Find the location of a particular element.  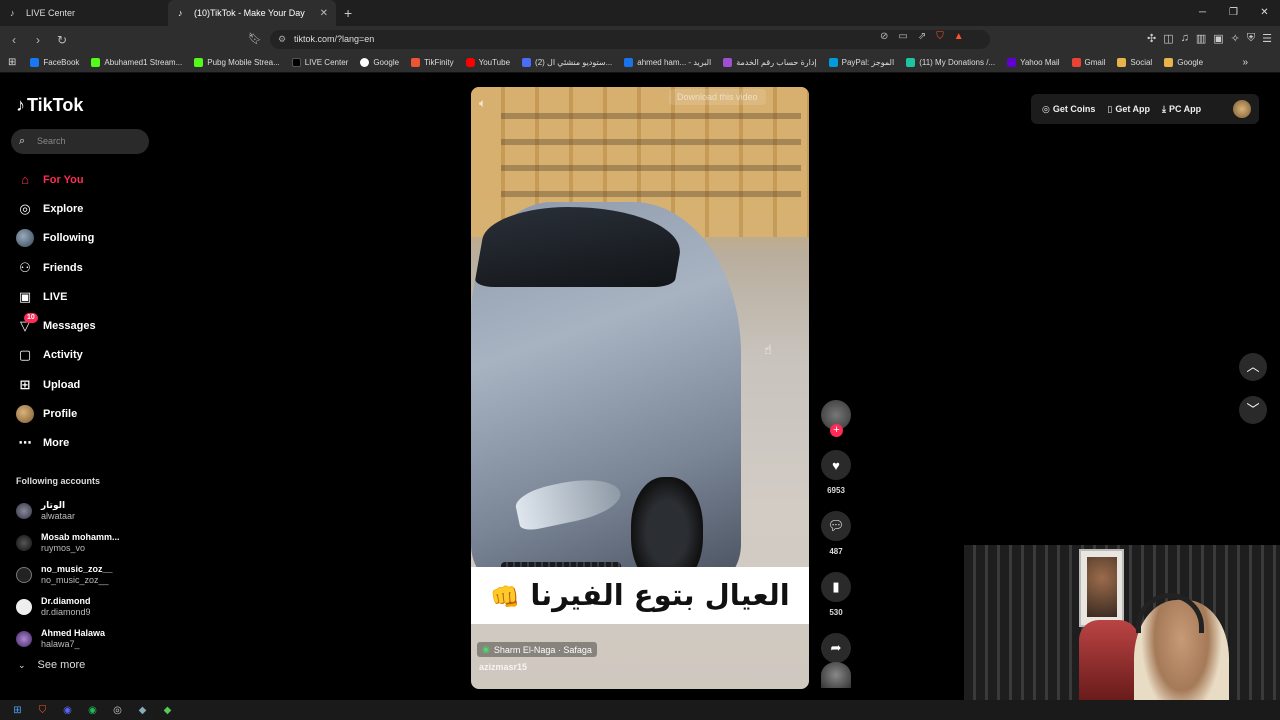

sidebar-item-for-you: ⌂ For You is located at coordinates (56, 179).